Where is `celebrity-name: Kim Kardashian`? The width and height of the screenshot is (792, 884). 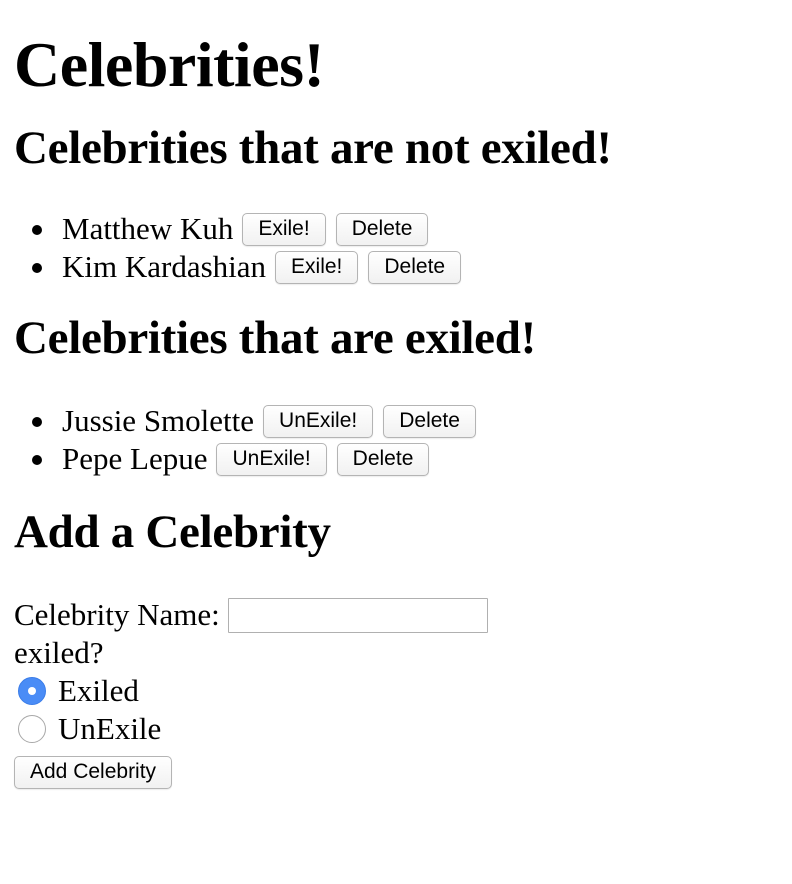 celebrity-name: Kim Kardashian is located at coordinates (164, 266).